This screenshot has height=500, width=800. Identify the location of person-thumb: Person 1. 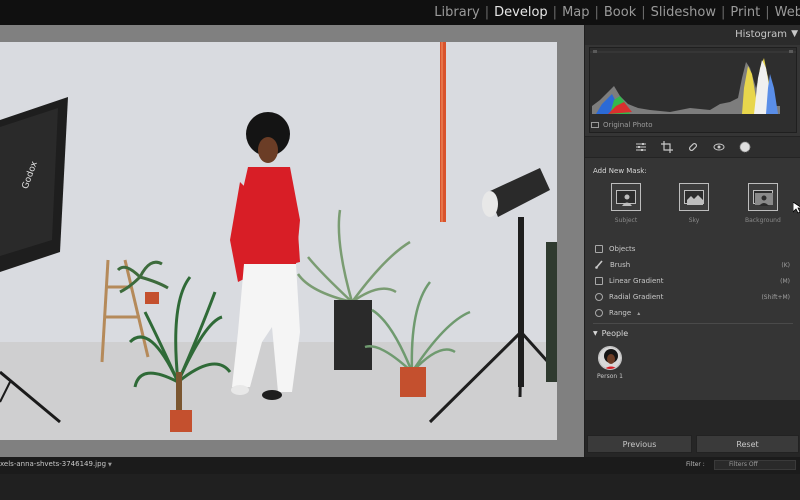
(610, 363).